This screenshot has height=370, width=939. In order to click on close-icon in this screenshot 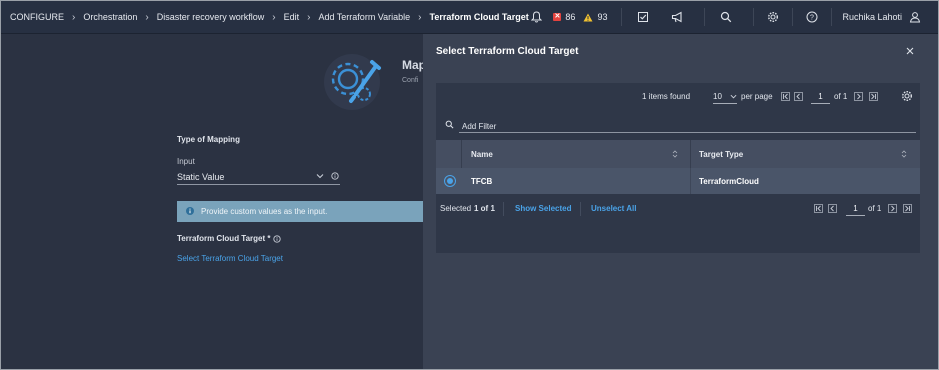, I will do `click(910, 51)`.